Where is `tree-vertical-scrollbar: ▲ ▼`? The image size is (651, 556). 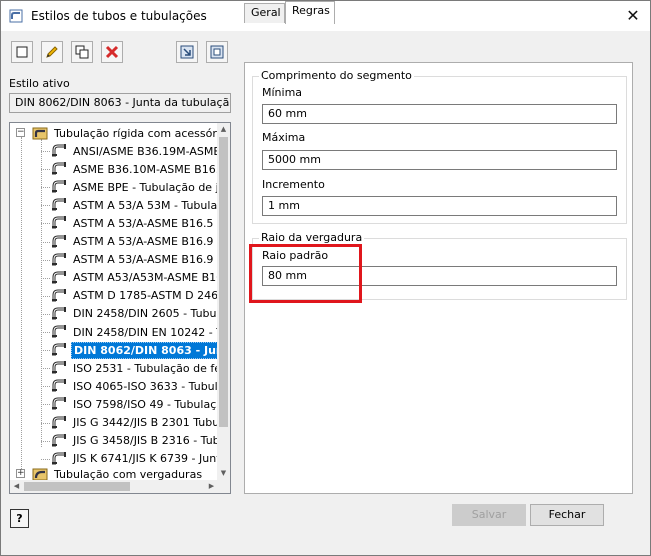 tree-vertical-scrollbar: ▲ ▼ is located at coordinates (223, 301).